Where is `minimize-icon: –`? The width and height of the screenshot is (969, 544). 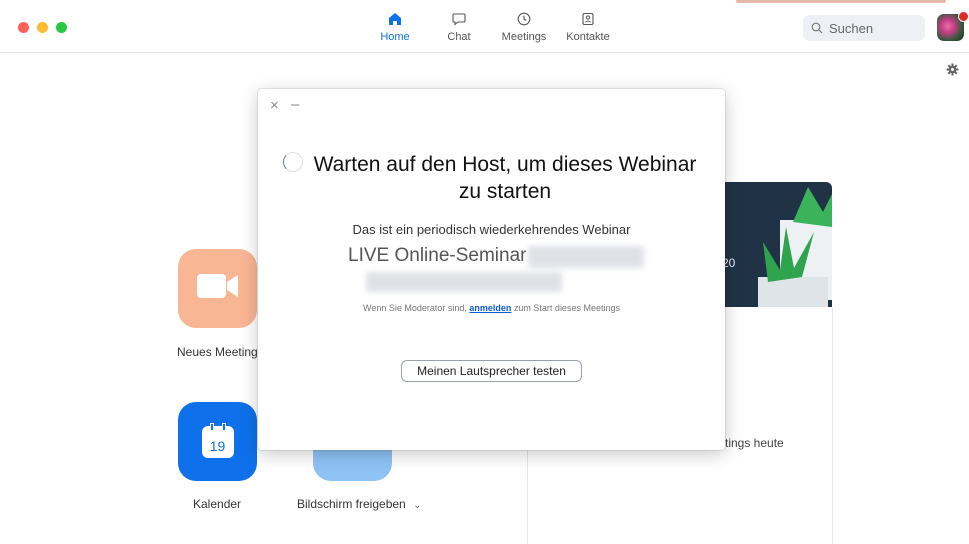
minimize-icon: – is located at coordinates (295, 104).